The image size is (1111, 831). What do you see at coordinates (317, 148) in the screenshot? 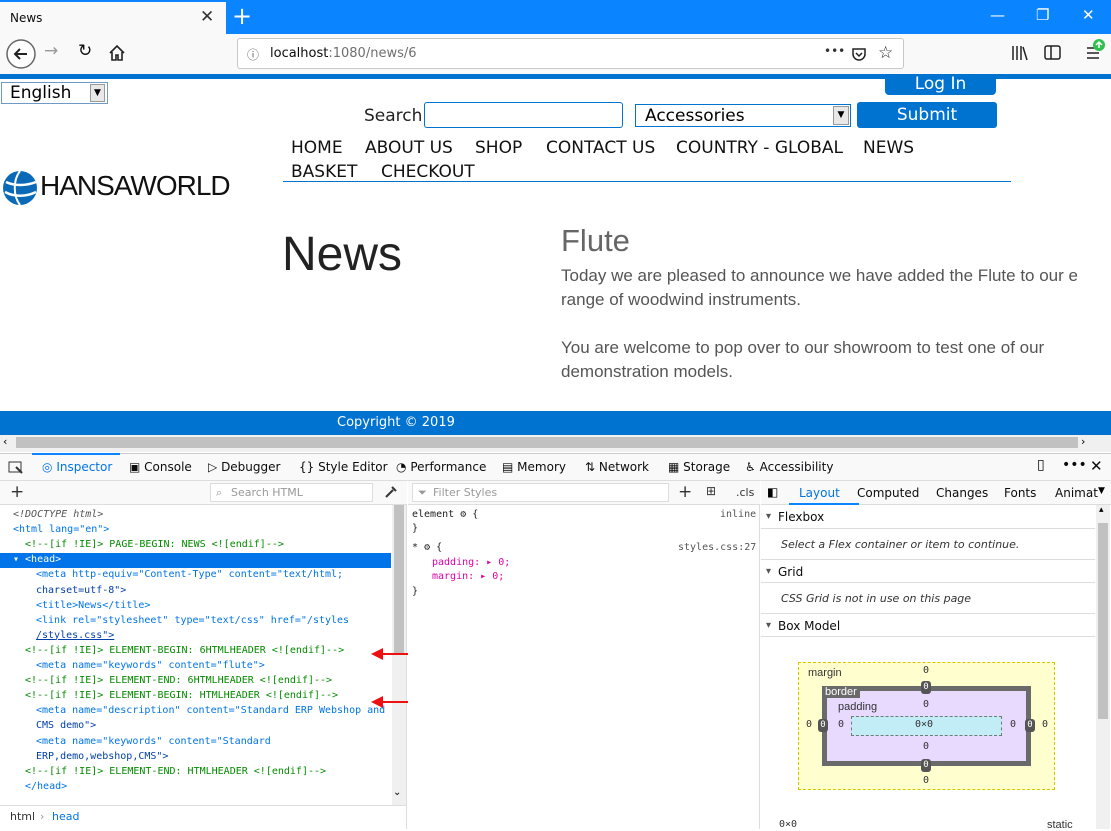
I see `menu-home: HOME` at bounding box center [317, 148].